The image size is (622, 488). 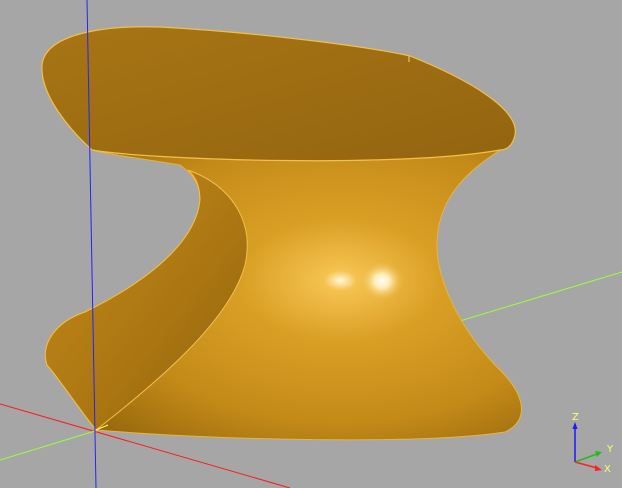 I want to click on model-specular-highlight, so click(x=382, y=281).